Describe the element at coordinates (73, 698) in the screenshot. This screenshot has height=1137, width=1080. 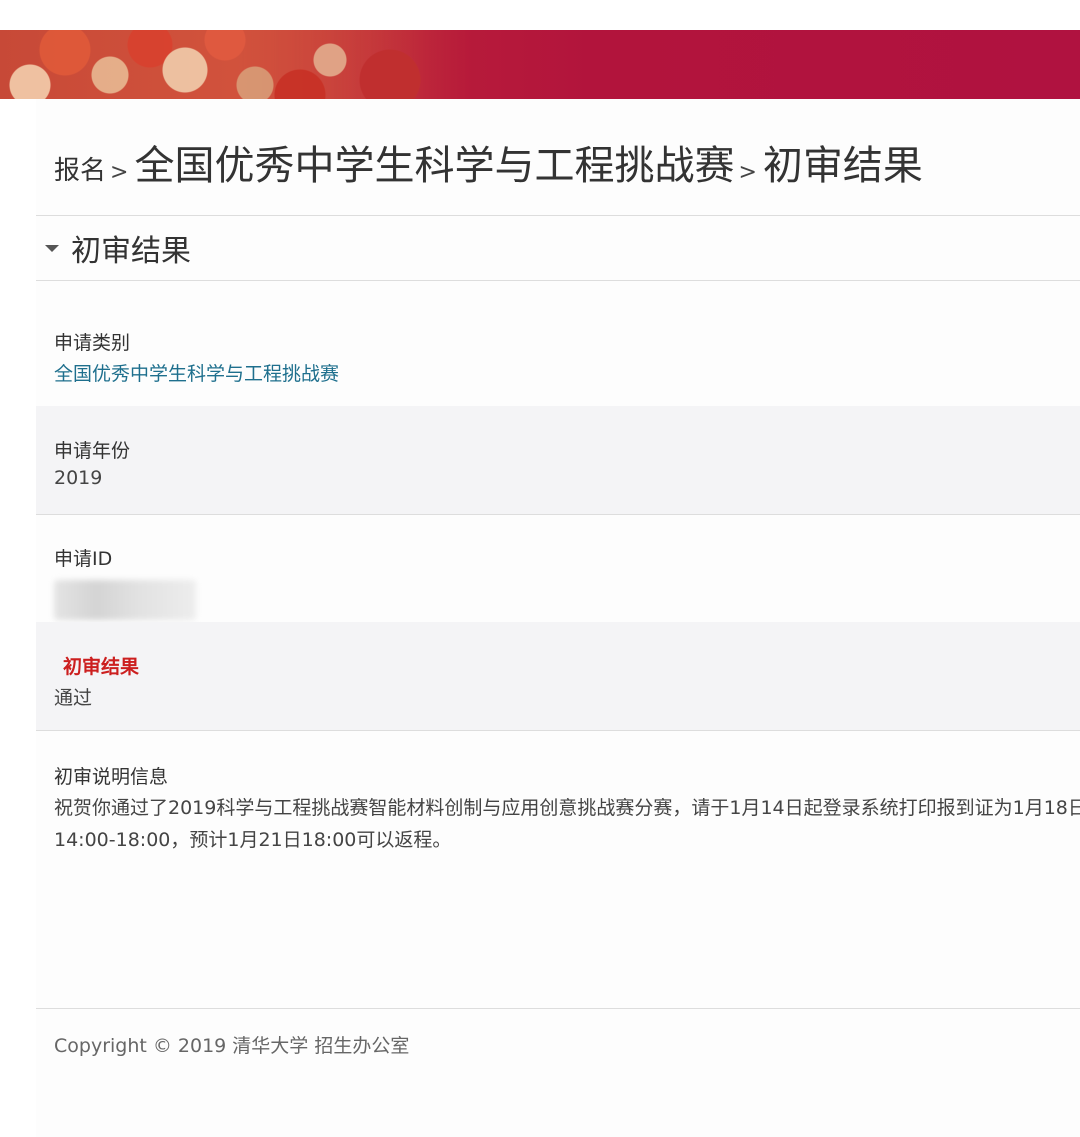
I see `result-value: 通过` at that location.